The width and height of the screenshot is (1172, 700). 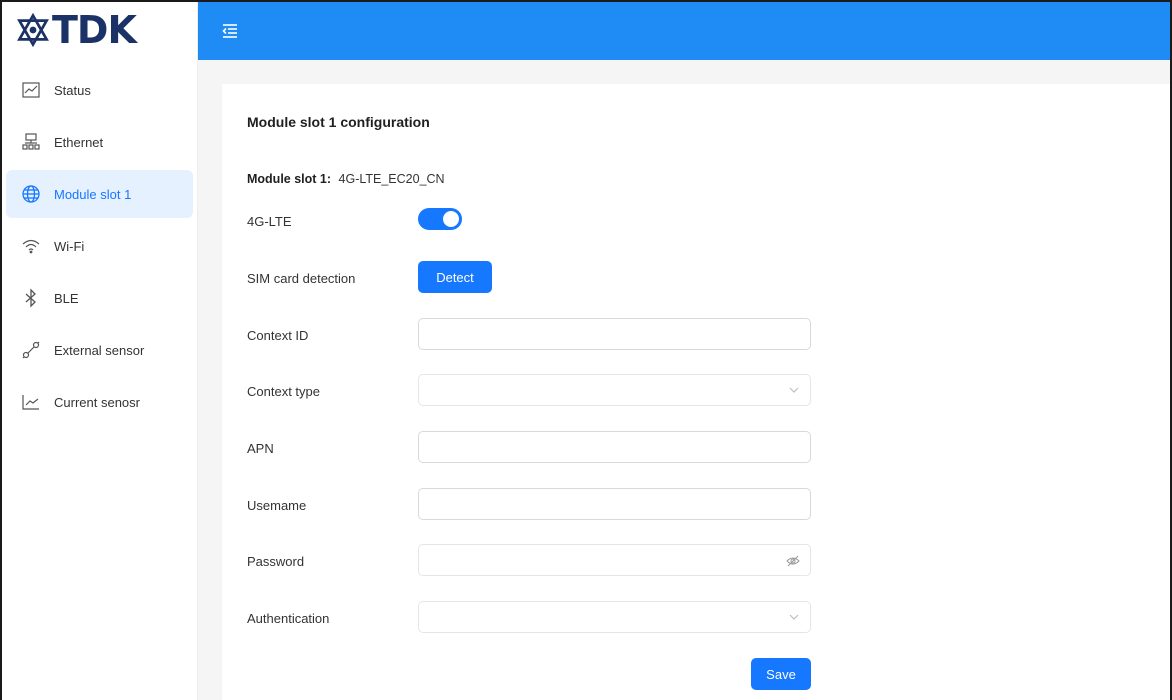 I want to click on username-label: Usemame, so click(x=277, y=505).